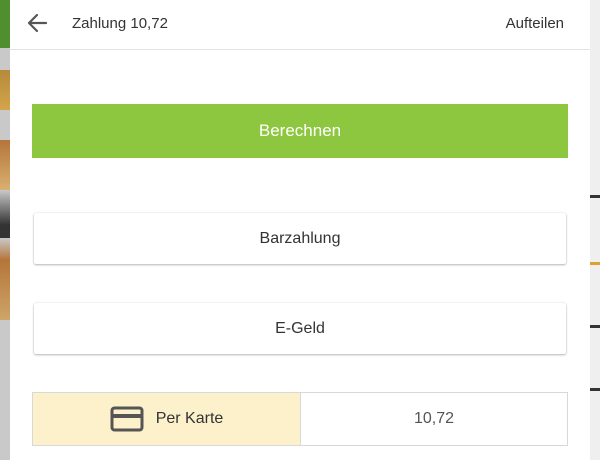 This screenshot has width=600, height=460. I want to click on card-payment-button: Per Karte, so click(167, 419).